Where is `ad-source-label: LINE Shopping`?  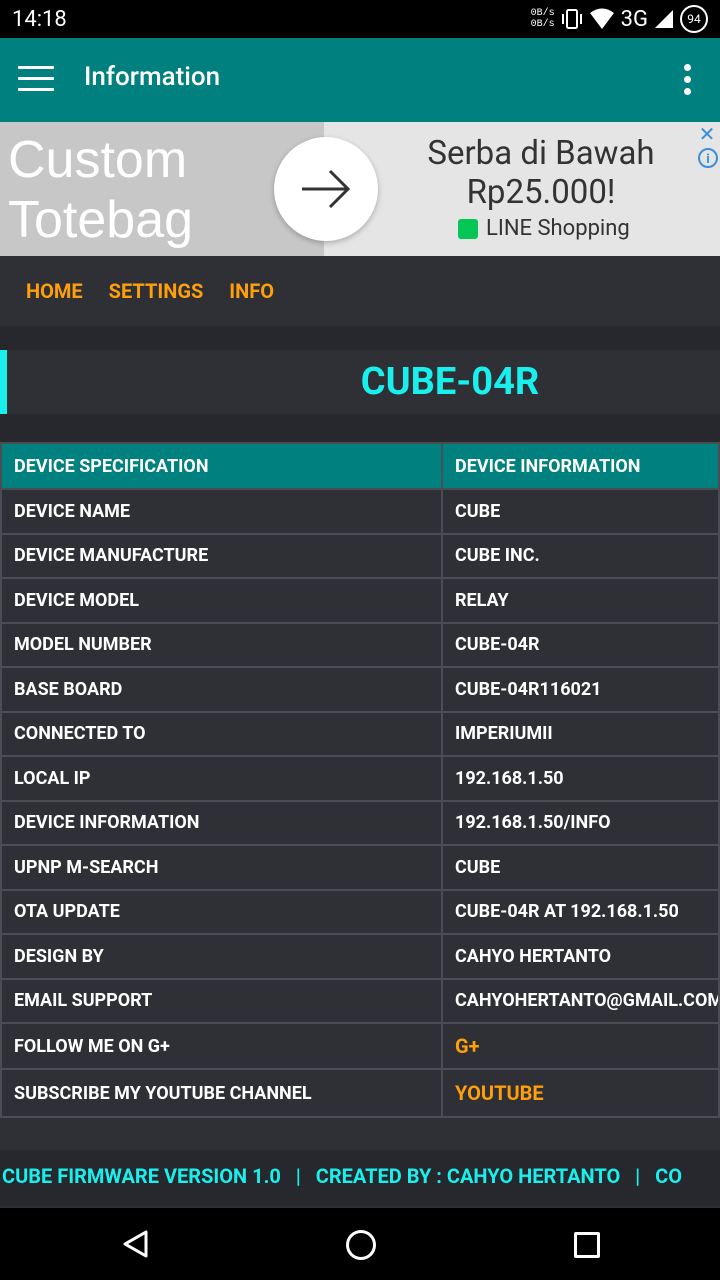 ad-source-label: LINE Shopping is located at coordinates (558, 228).